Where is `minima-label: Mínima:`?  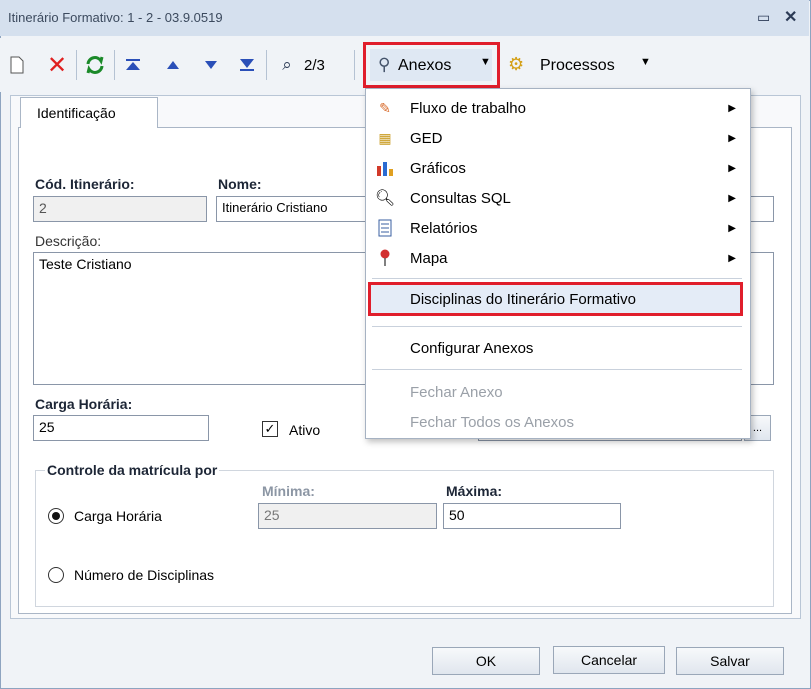
minima-label: Mínima: is located at coordinates (288, 491).